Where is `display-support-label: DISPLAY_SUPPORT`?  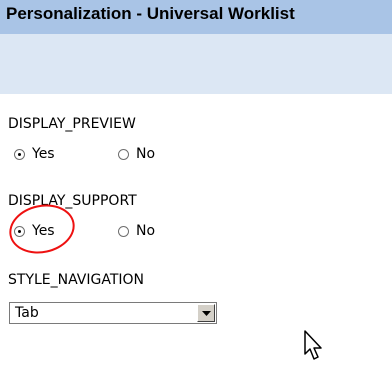 display-support-label: DISPLAY_SUPPORT is located at coordinates (72, 201).